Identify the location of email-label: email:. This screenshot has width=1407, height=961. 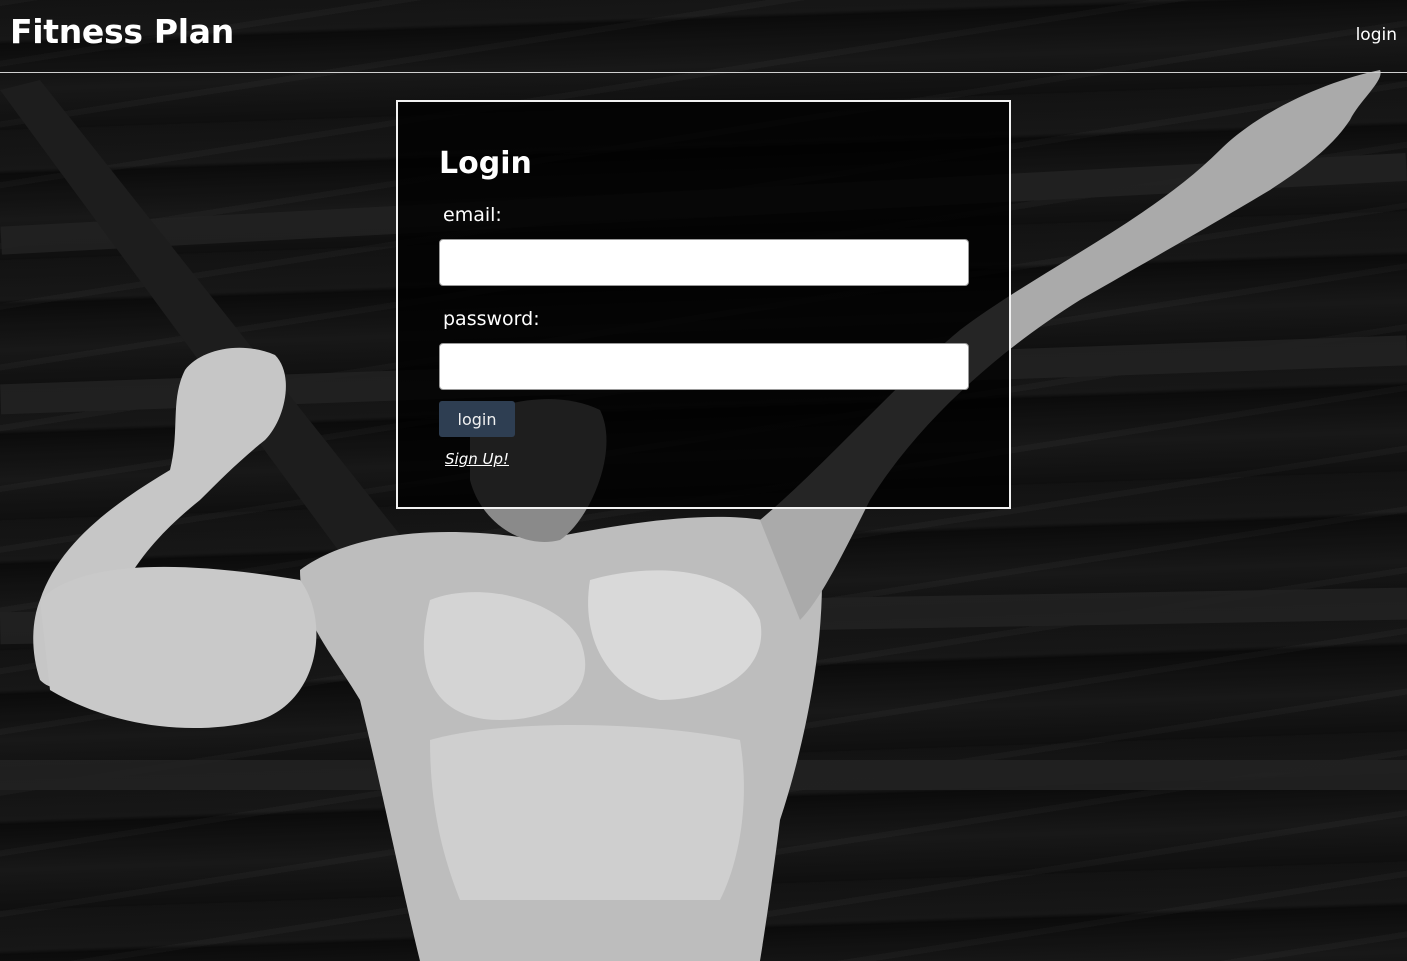
(472, 215).